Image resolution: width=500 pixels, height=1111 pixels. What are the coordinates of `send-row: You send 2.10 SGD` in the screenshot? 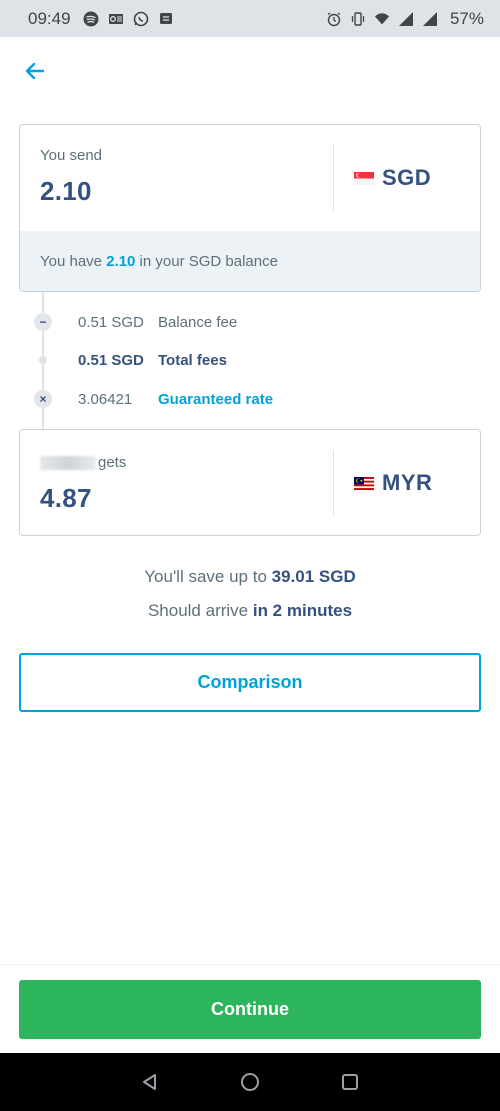 It's located at (250, 178).